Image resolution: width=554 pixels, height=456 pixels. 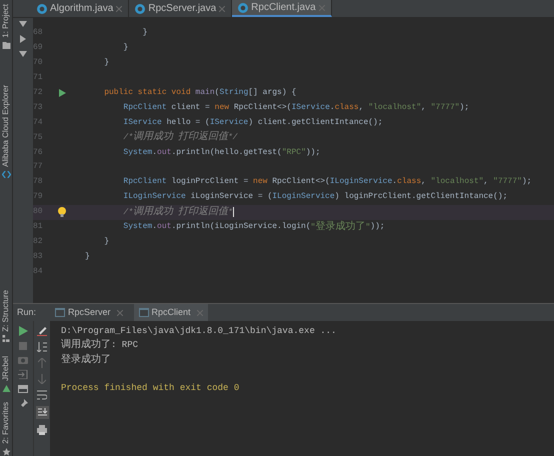 What do you see at coordinates (38, 48) in the screenshot?
I see `line-number: 69` at bounding box center [38, 48].